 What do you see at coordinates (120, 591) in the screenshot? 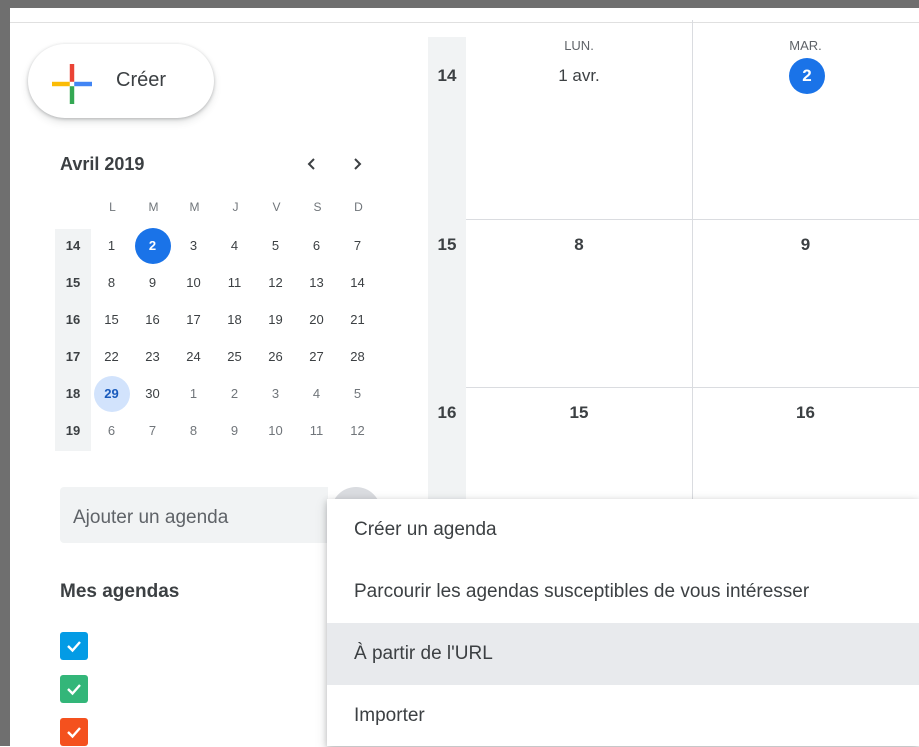
I see `my-calendars-heading: Mes agendas` at bounding box center [120, 591].